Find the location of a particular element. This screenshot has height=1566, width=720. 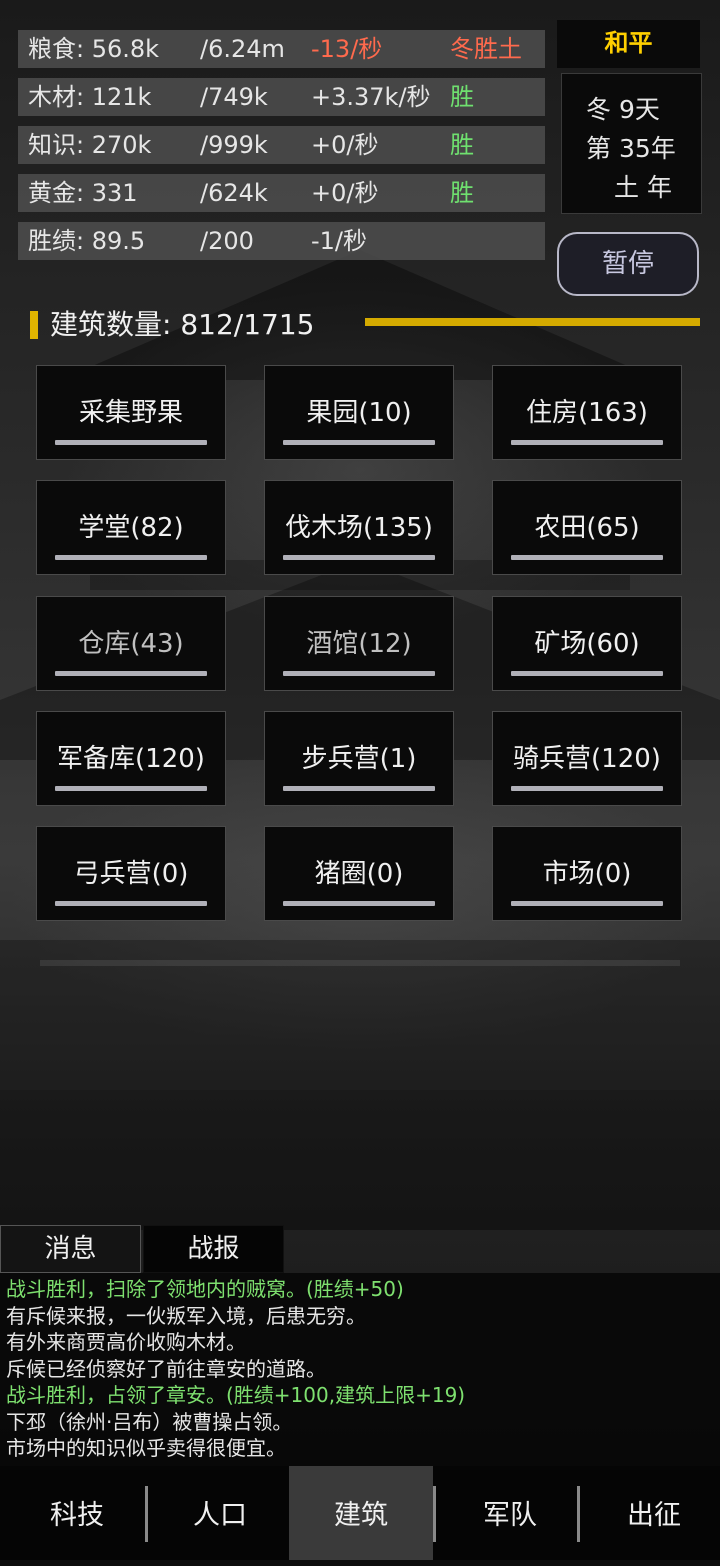

building-button-market: 市场(0) is located at coordinates (587, 873).